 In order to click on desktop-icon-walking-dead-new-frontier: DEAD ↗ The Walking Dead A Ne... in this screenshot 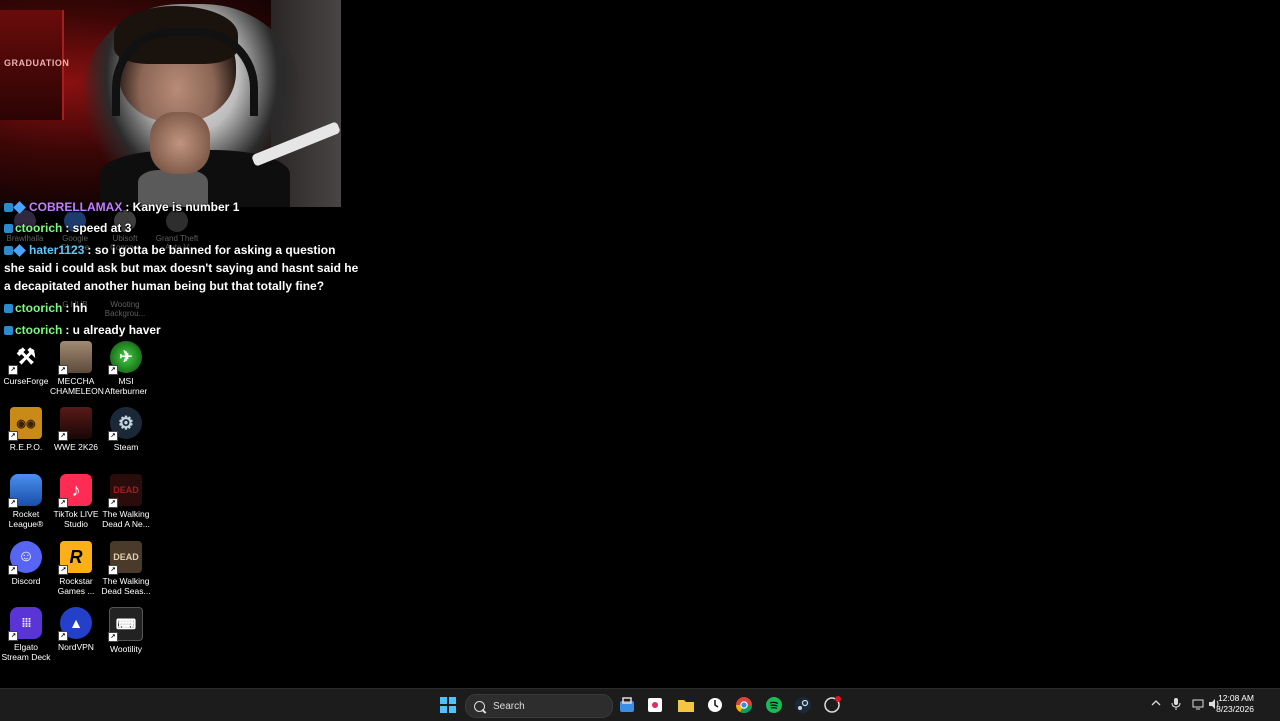, I will do `click(126, 501)`.